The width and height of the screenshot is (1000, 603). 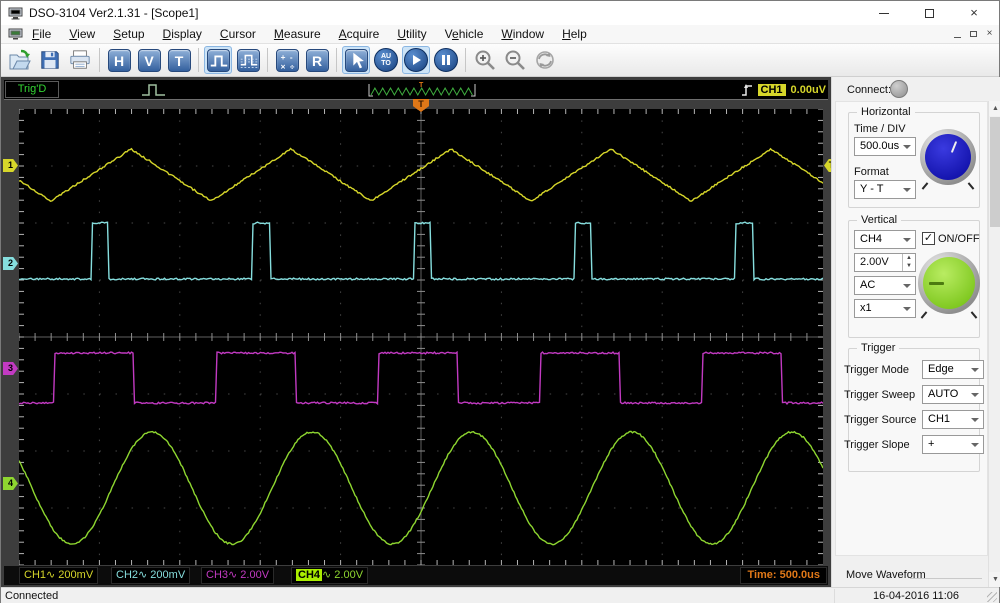 What do you see at coordinates (422, 90) in the screenshot?
I see `waveform-position-preview: T` at bounding box center [422, 90].